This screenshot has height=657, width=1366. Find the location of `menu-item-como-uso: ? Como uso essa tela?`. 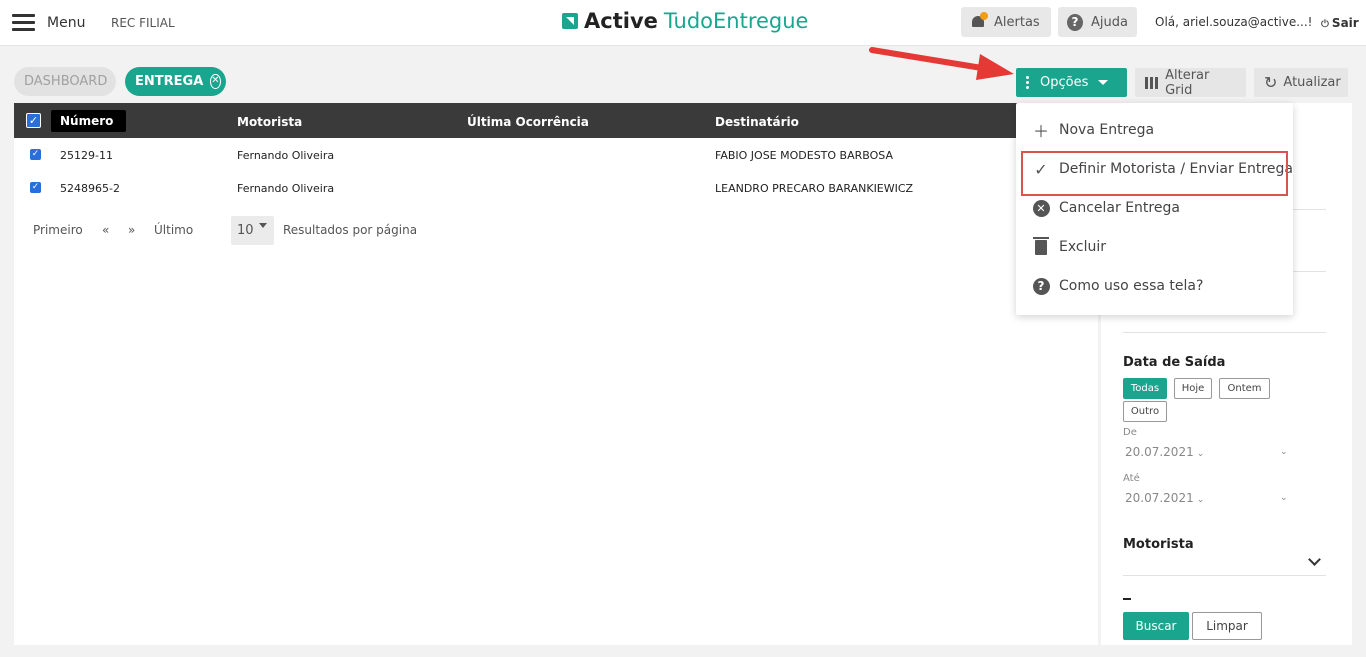

menu-item-como-uso: ? Como uso essa tela? is located at coordinates (1154, 286).